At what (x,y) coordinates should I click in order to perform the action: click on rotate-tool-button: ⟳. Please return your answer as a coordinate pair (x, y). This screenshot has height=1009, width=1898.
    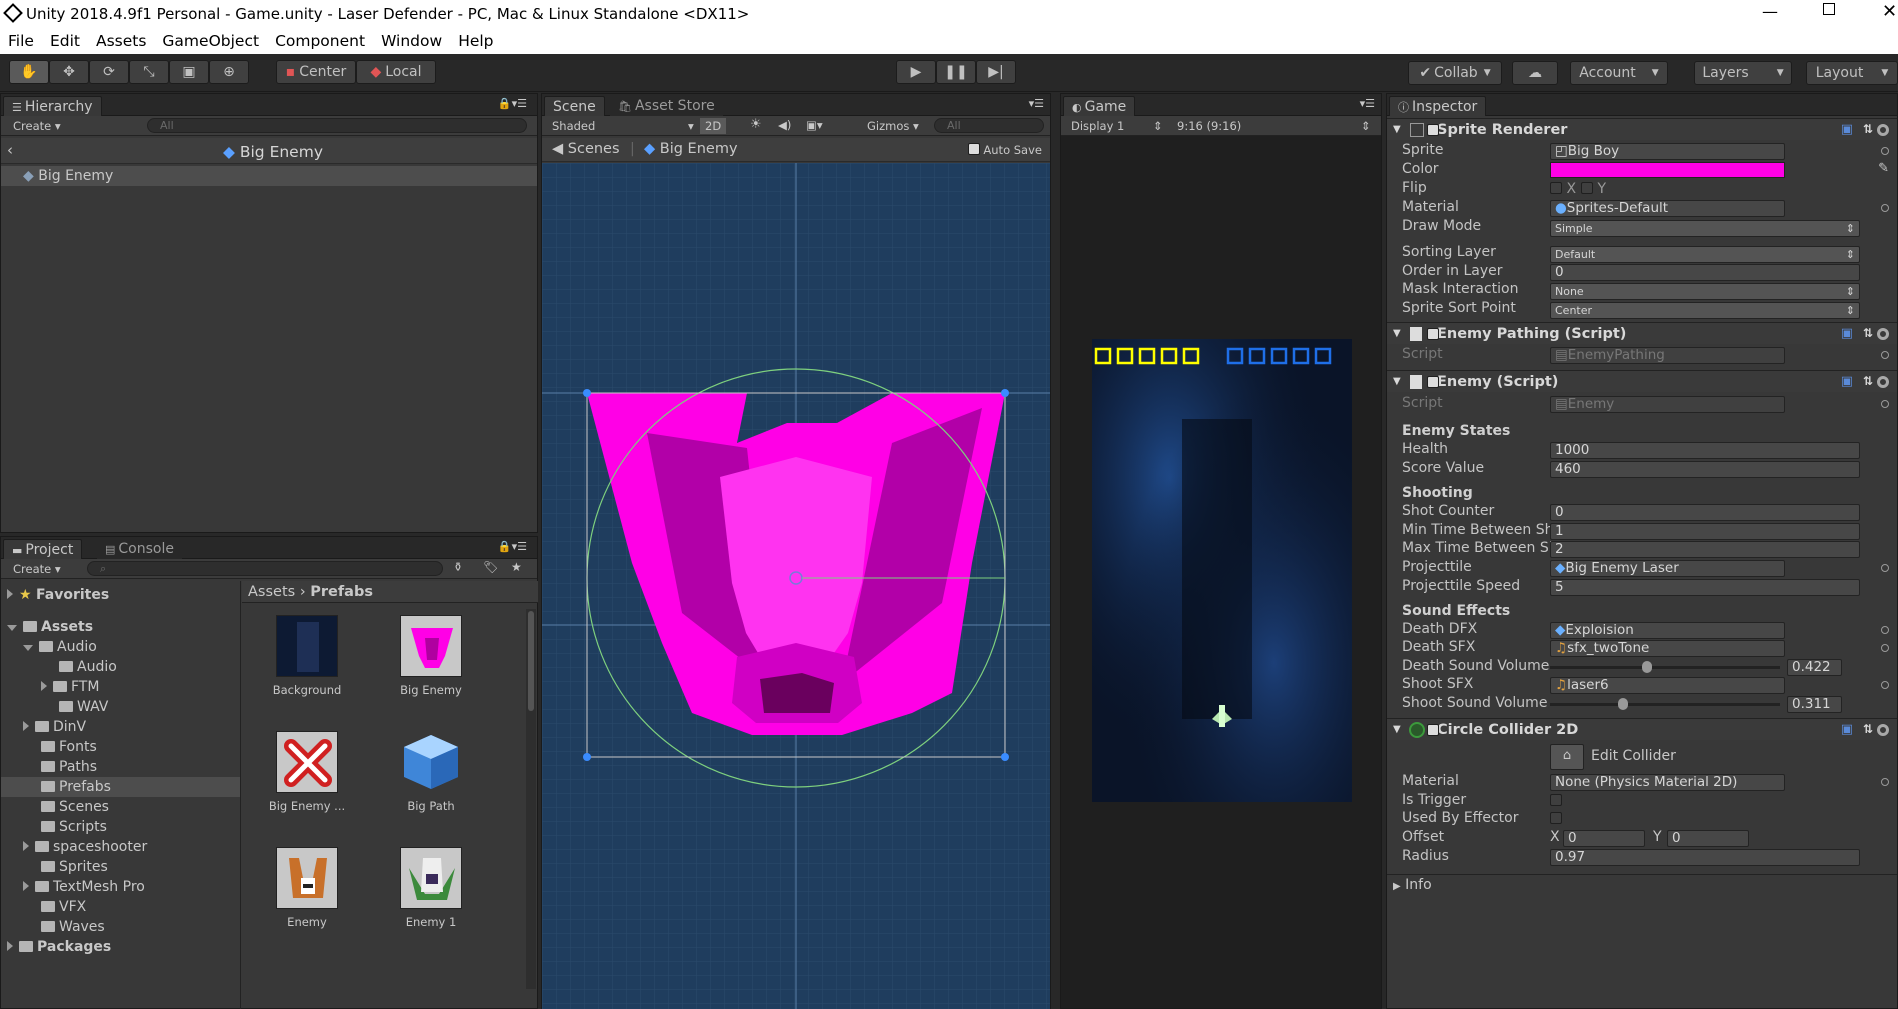
    Looking at the image, I should click on (109, 72).